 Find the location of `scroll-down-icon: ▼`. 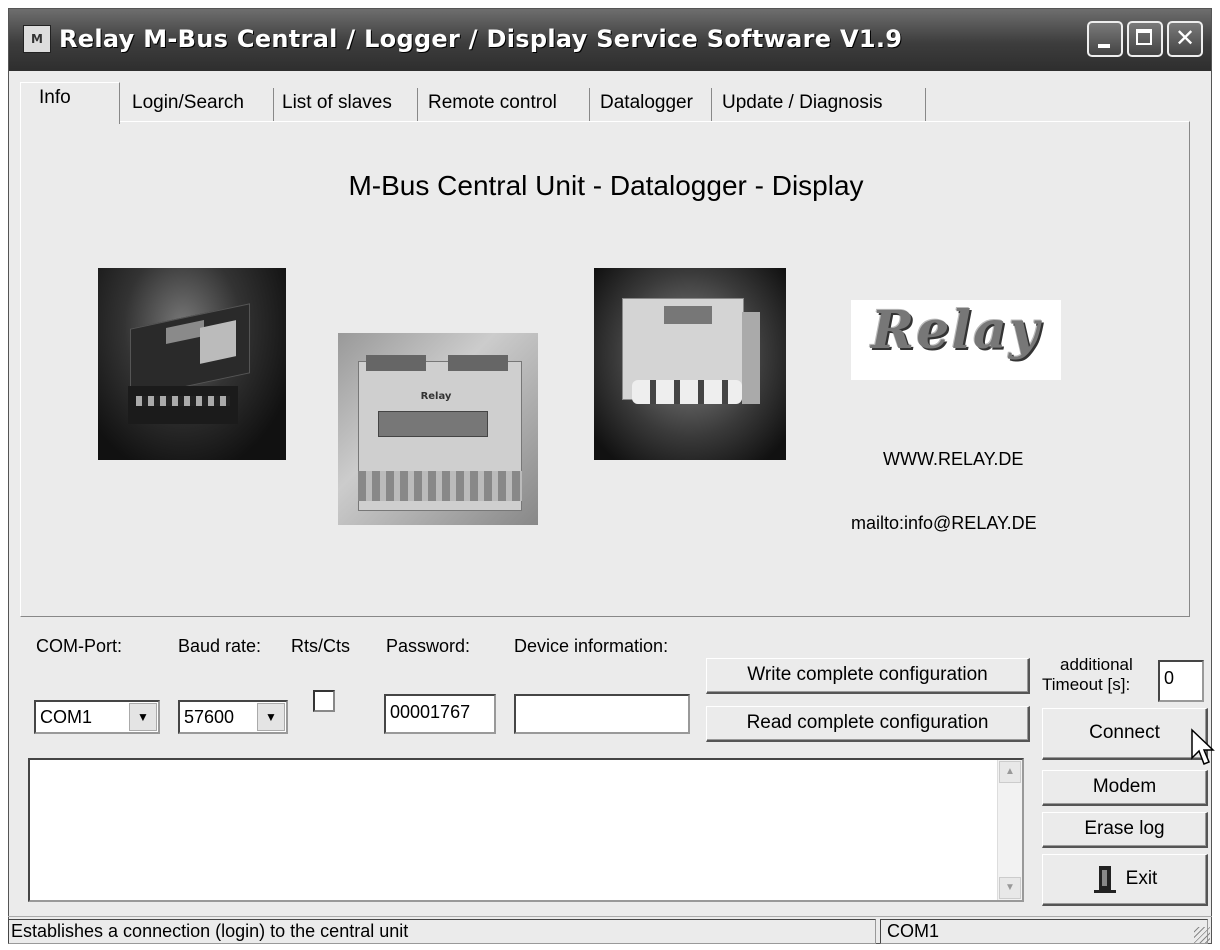

scroll-down-icon: ▼ is located at coordinates (1010, 888).